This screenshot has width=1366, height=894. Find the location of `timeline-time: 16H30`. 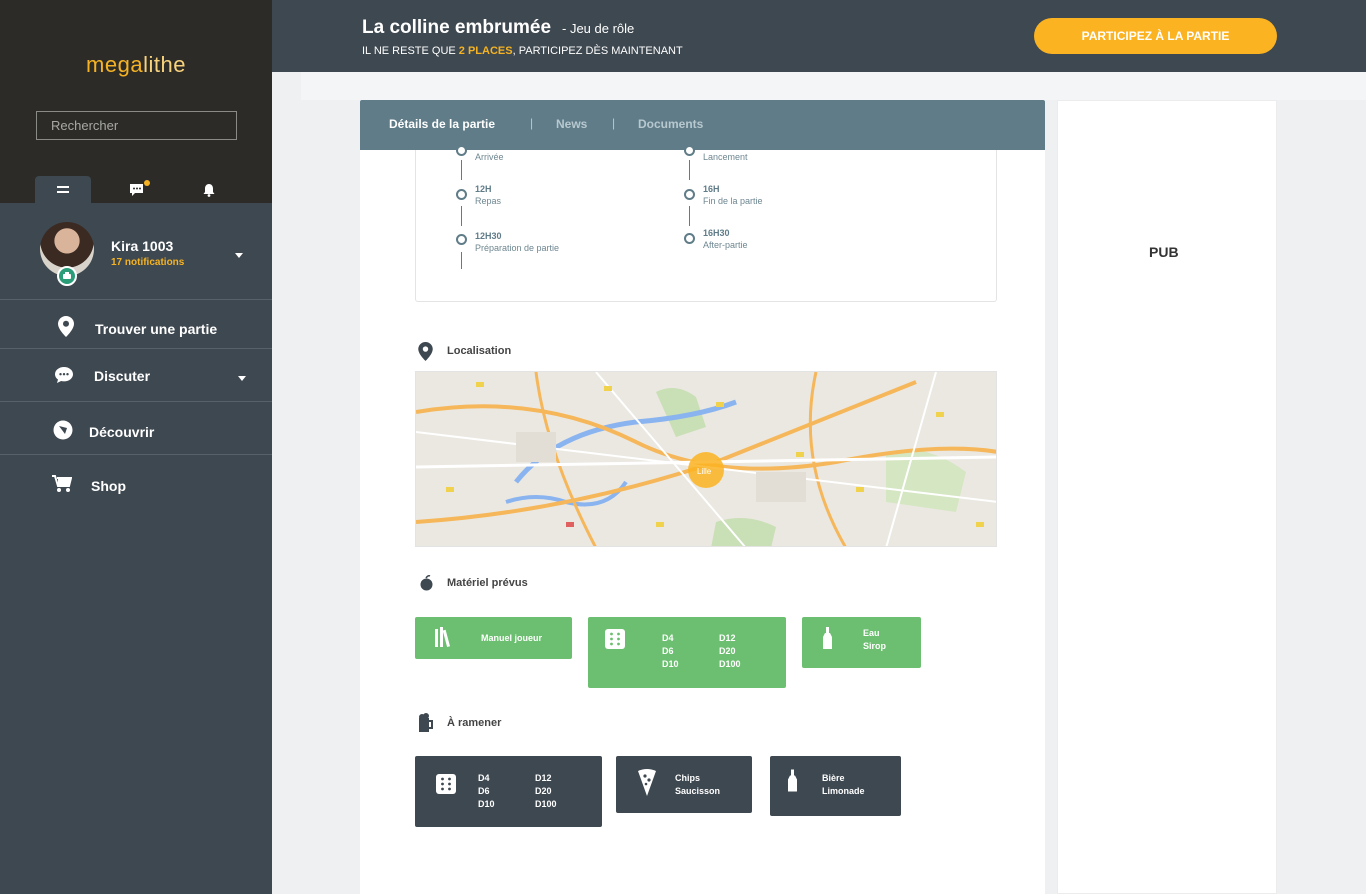

timeline-time: 16H30 is located at coordinates (716, 233).